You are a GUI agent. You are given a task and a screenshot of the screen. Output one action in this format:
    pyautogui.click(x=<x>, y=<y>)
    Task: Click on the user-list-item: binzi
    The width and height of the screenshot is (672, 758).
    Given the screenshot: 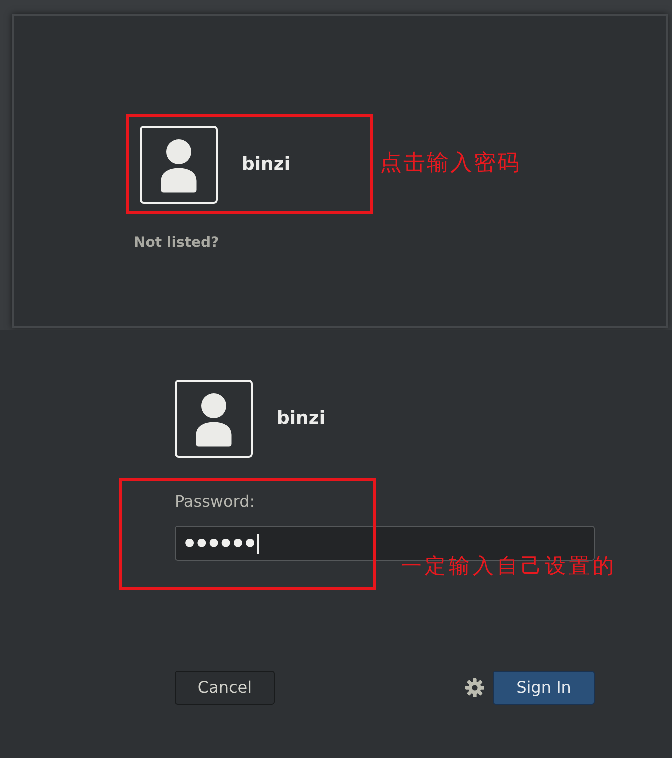 What is the action you would take?
    pyautogui.click(x=215, y=165)
    